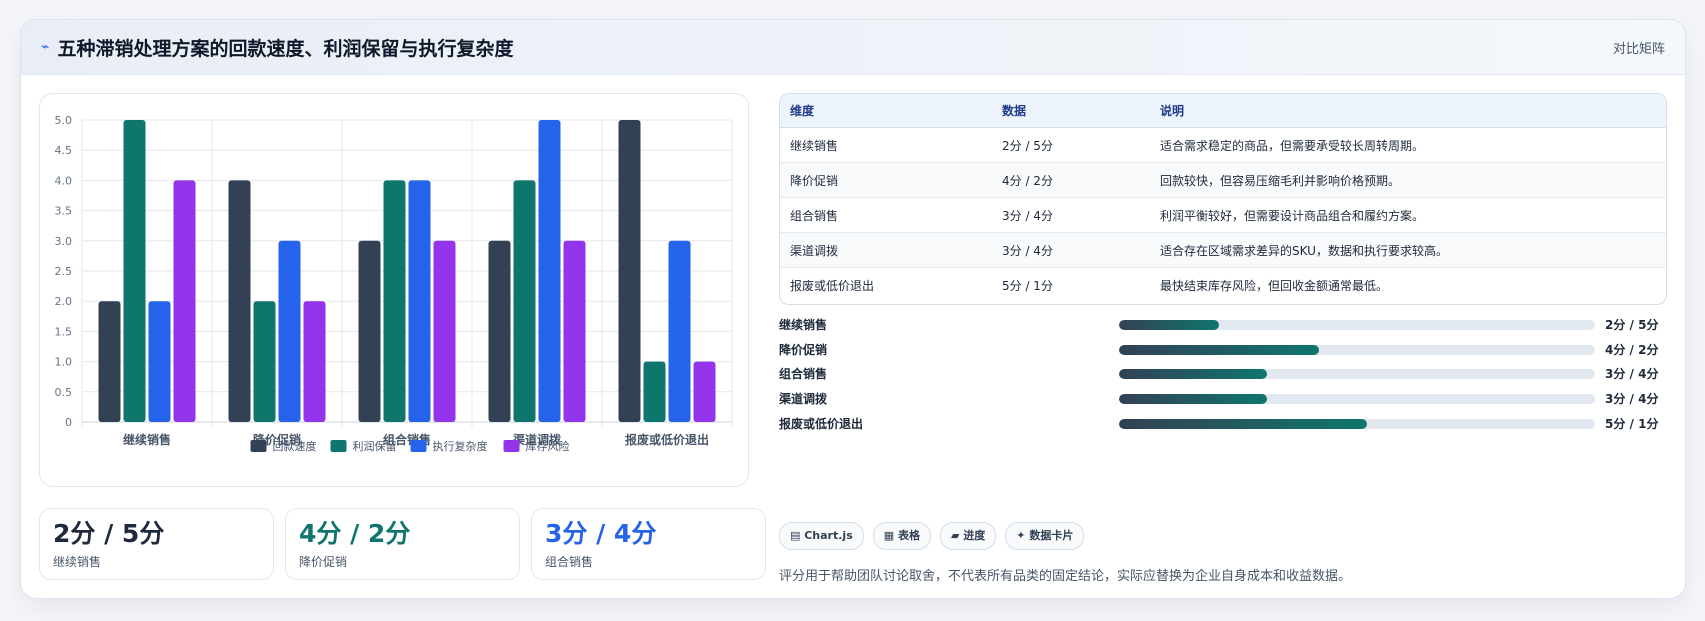 The width and height of the screenshot is (1705, 621). I want to click on y-tick-label: 5.0, so click(64, 120).